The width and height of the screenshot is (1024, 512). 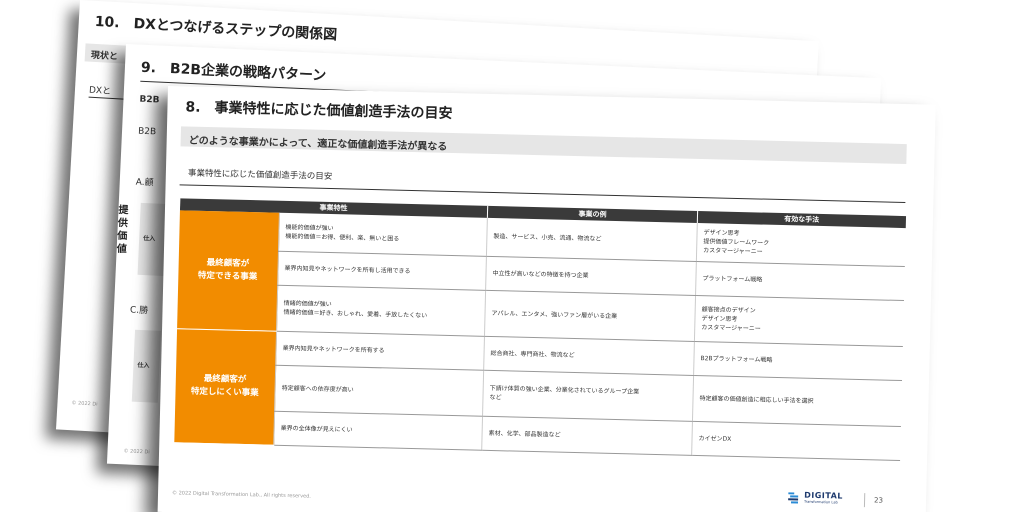 I want to click on cell-text: アパレル、エンタメ、強いファン層がいる企業, so click(x=554, y=314).